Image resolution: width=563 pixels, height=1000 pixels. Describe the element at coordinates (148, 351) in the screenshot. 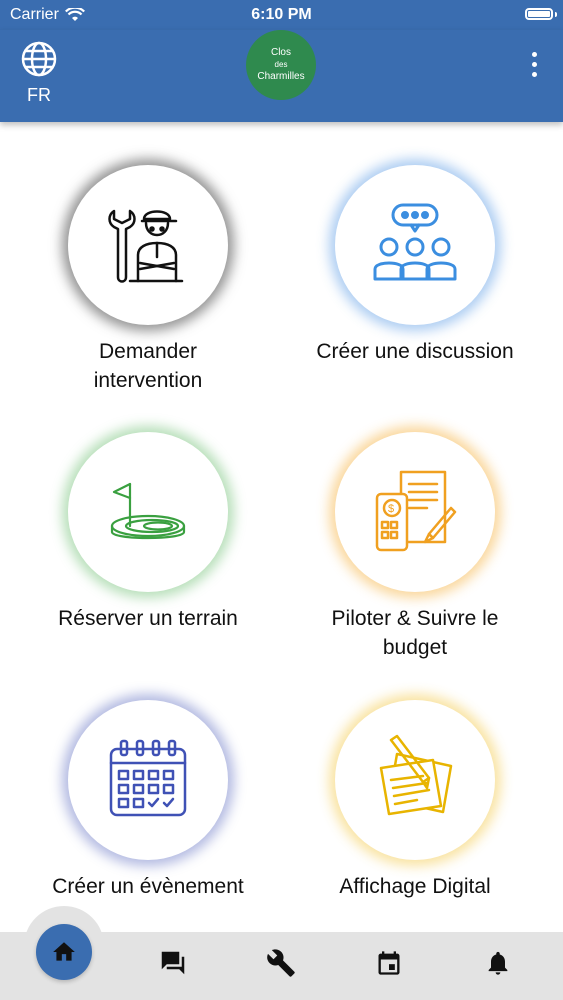

I see `tile-label-line1: Demander` at that location.